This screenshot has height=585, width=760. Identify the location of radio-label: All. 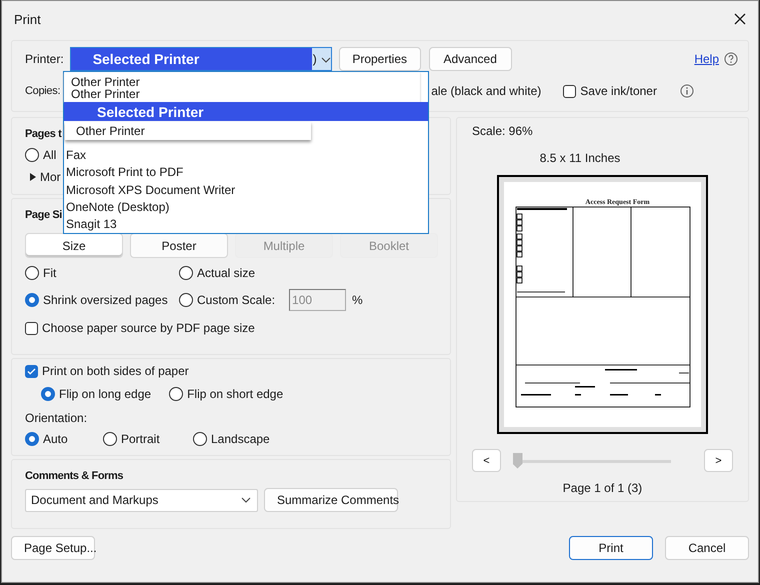
(49, 155).